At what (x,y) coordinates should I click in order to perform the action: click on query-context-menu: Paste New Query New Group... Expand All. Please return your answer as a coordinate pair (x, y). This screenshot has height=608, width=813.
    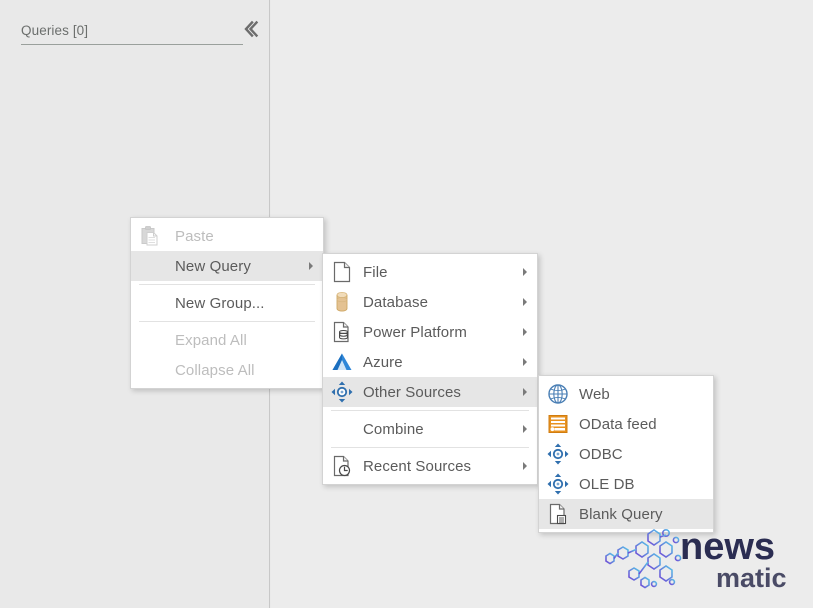
    Looking at the image, I should click on (227, 303).